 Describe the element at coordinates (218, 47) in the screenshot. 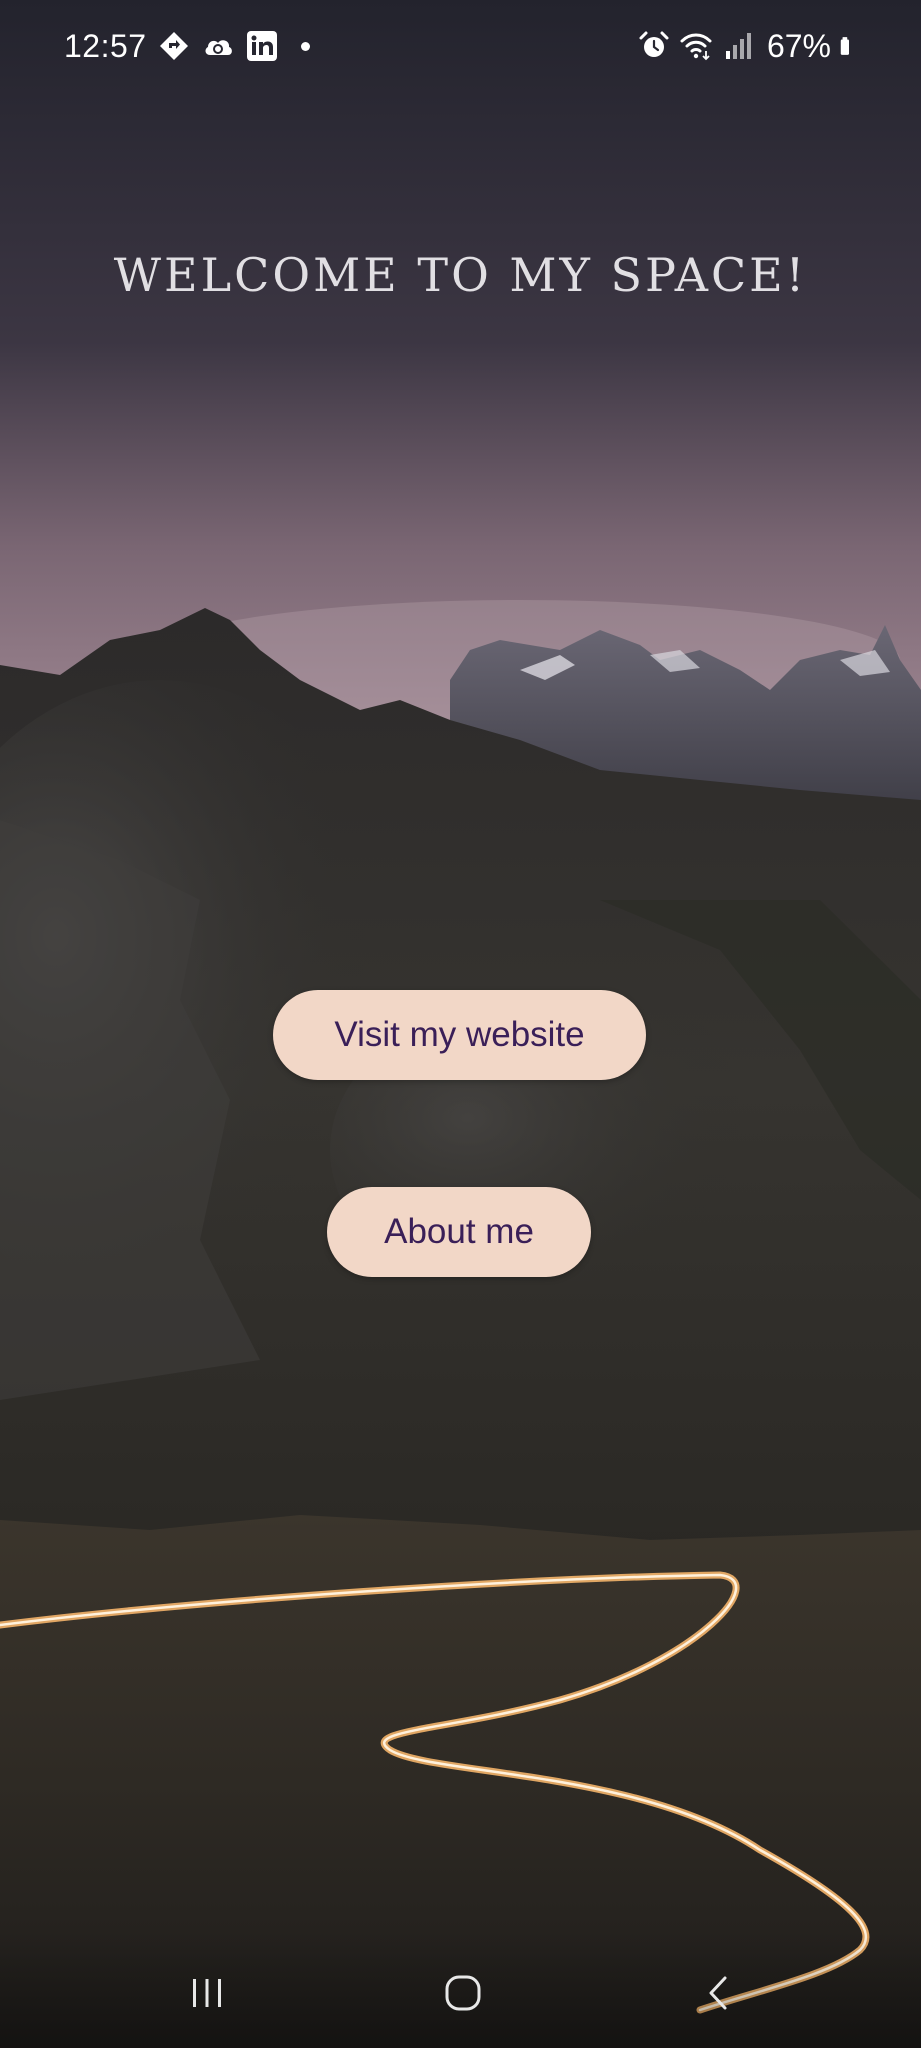

I see `cloud-sync-icon` at that location.